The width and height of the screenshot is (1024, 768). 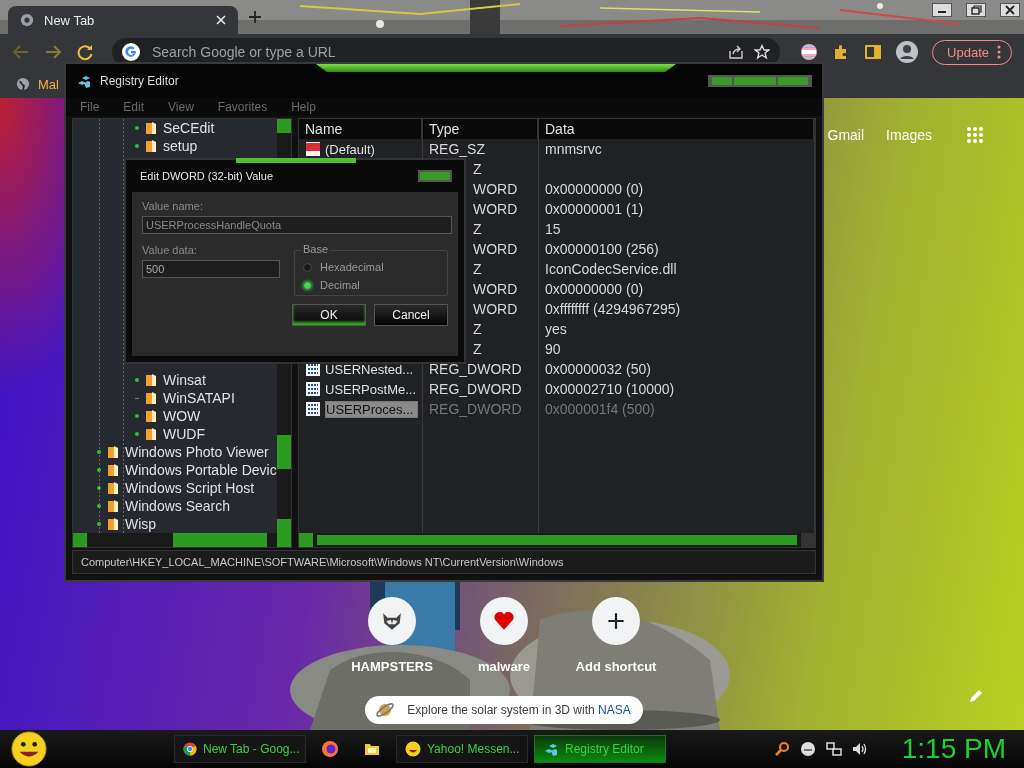 What do you see at coordinates (976, 10) in the screenshot?
I see `restore-icon` at bounding box center [976, 10].